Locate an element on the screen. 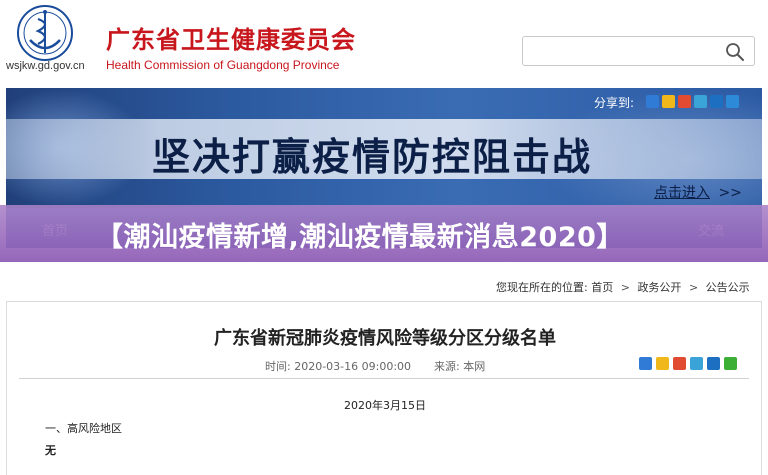 This screenshot has height=475, width=768. divider is located at coordinates (384, 378).